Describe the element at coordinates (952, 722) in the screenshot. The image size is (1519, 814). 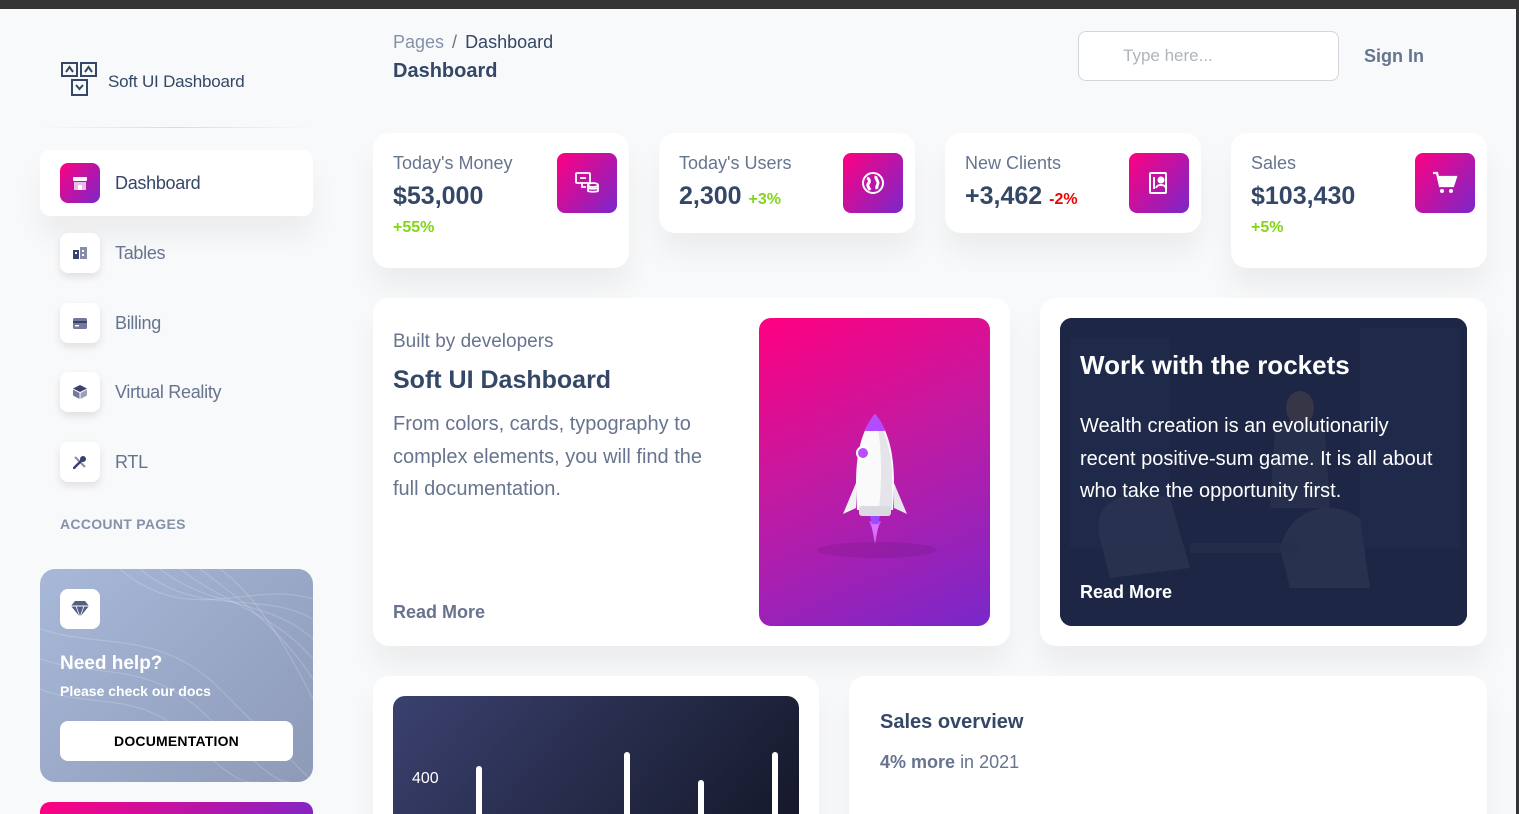
I see `sales-overview-title: Sales overview` at that location.